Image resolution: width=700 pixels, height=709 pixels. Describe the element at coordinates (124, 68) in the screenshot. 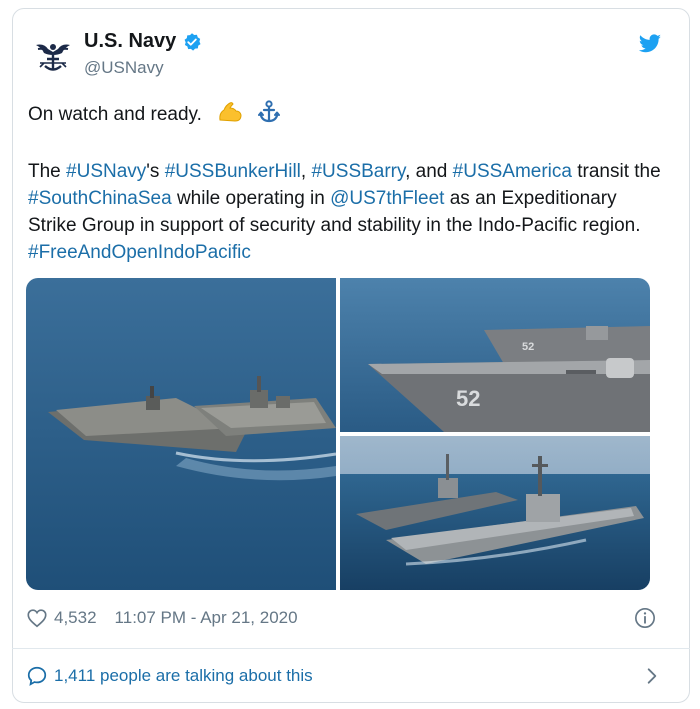

I see `author-handle: @USNavy` at that location.